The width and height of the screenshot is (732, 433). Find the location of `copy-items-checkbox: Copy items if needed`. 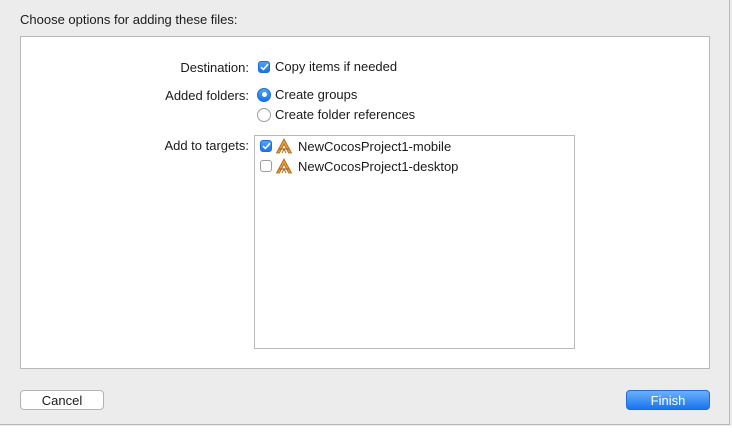

copy-items-checkbox: Copy items if needed is located at coordinates (327, 66).